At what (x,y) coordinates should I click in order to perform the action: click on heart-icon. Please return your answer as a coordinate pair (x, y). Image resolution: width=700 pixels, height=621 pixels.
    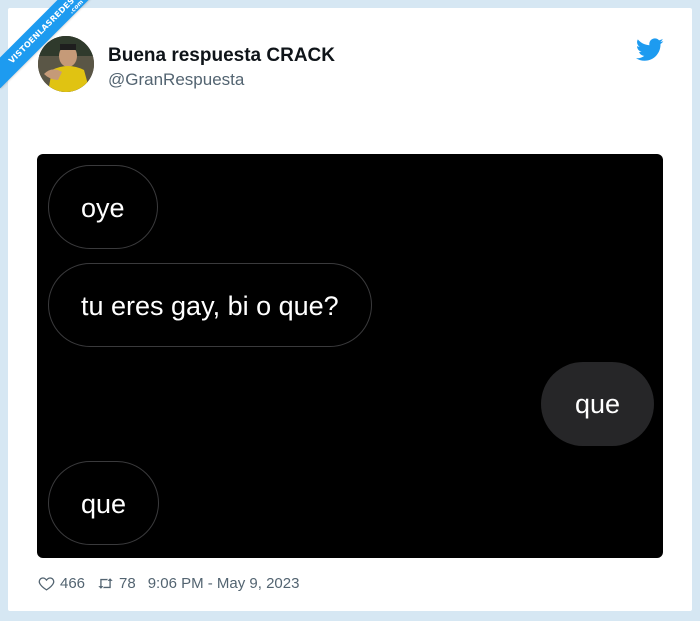
    Looking at the image, I should click on (46, 583).